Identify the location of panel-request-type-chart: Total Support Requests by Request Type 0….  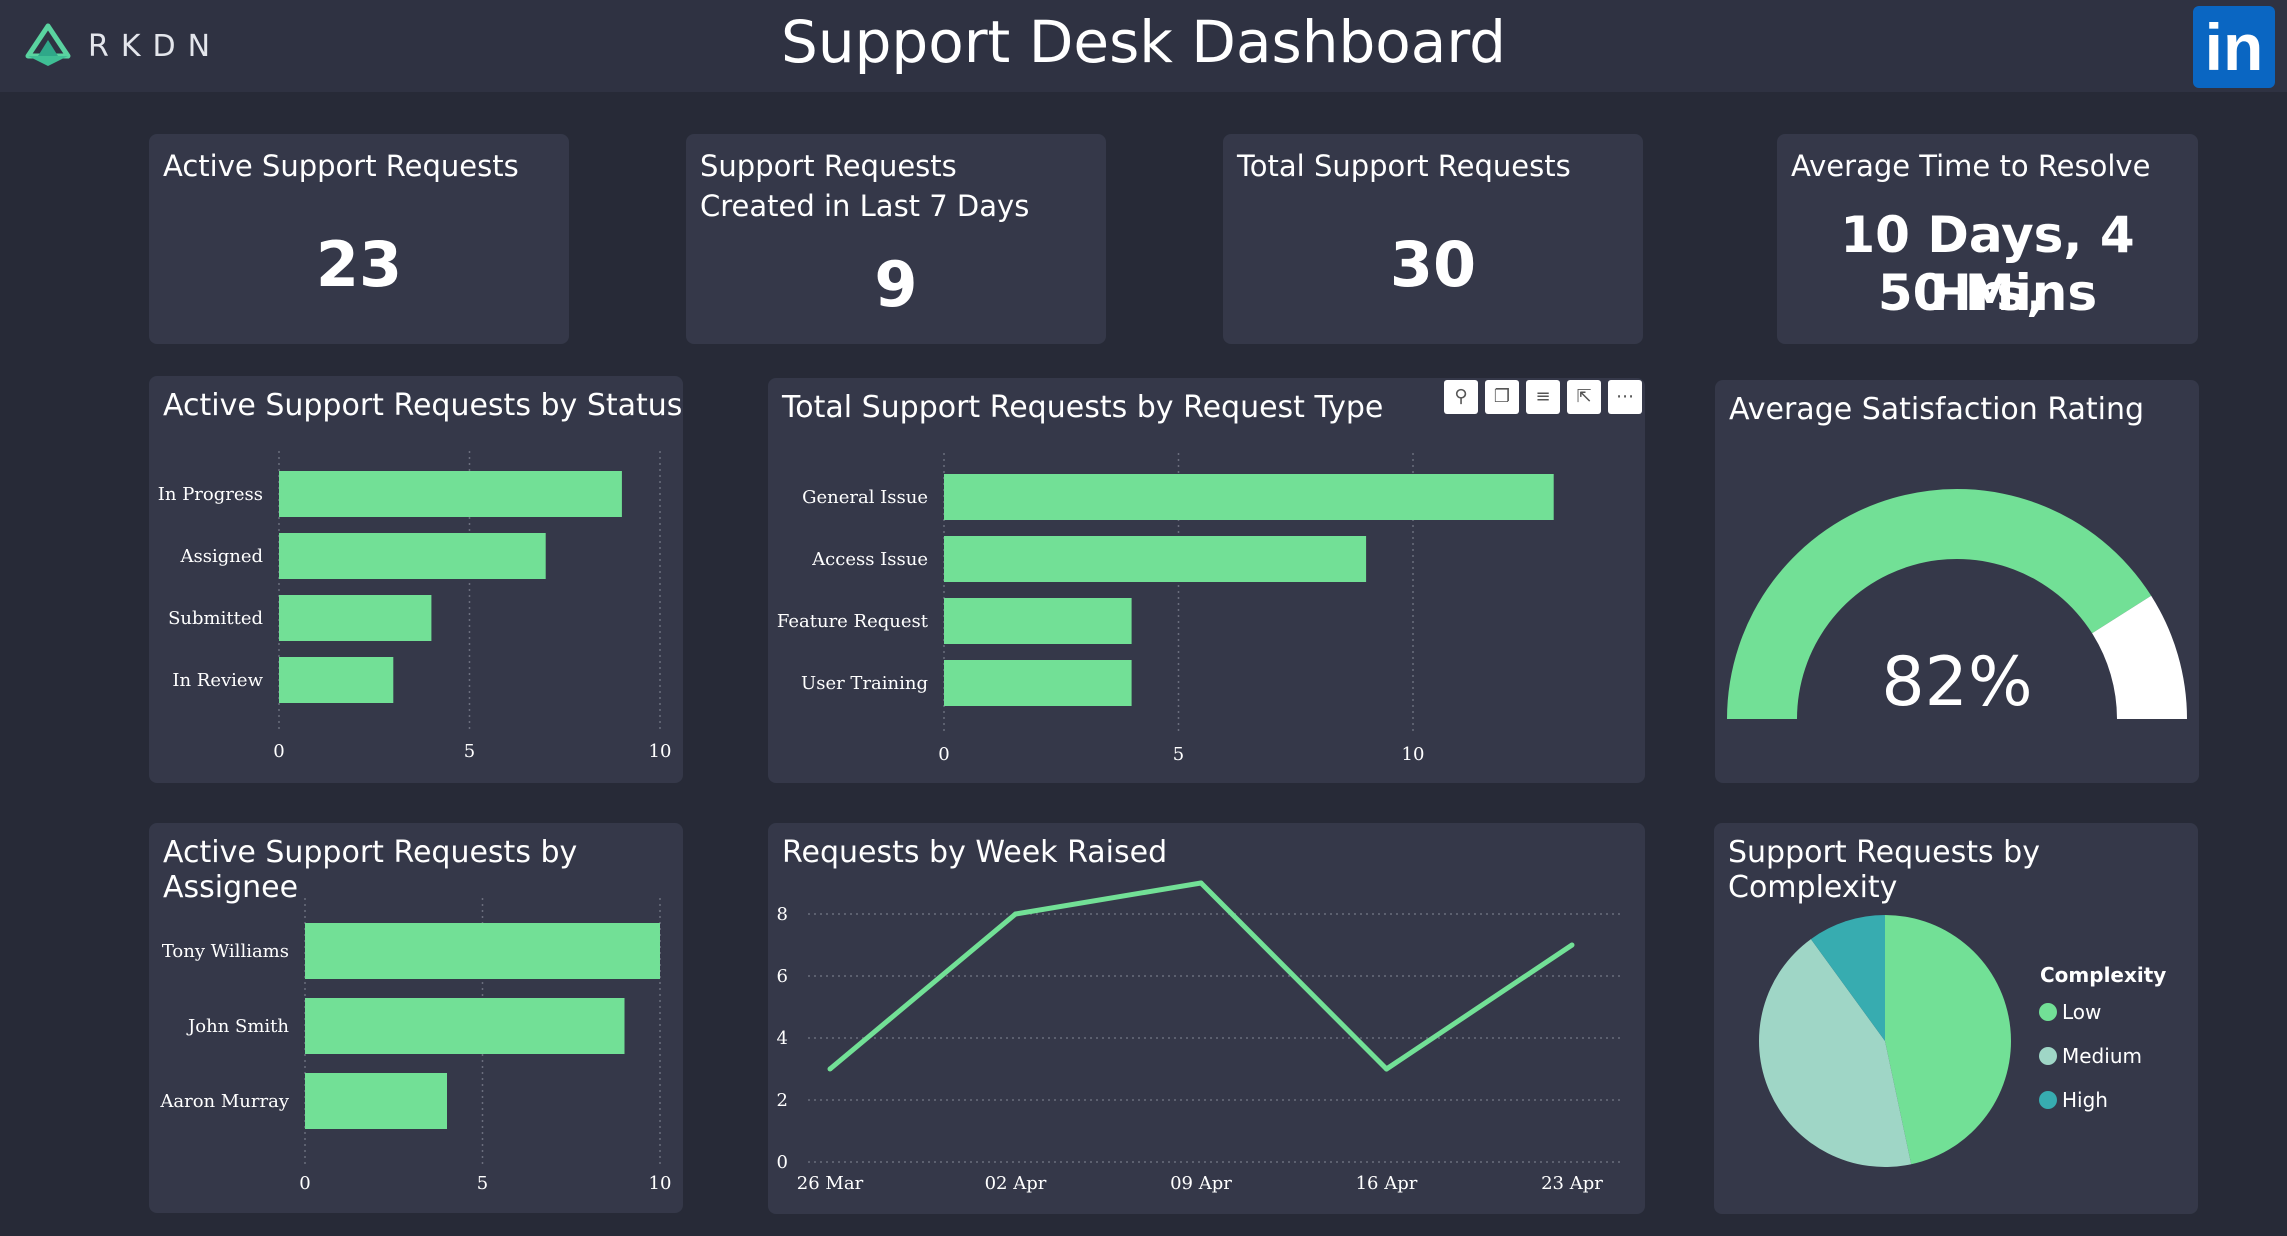
(1206, 580).